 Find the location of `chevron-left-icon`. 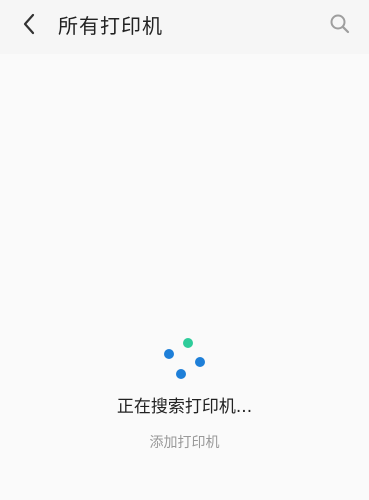

chevron-left-icon is located at coordinates (29, 26).